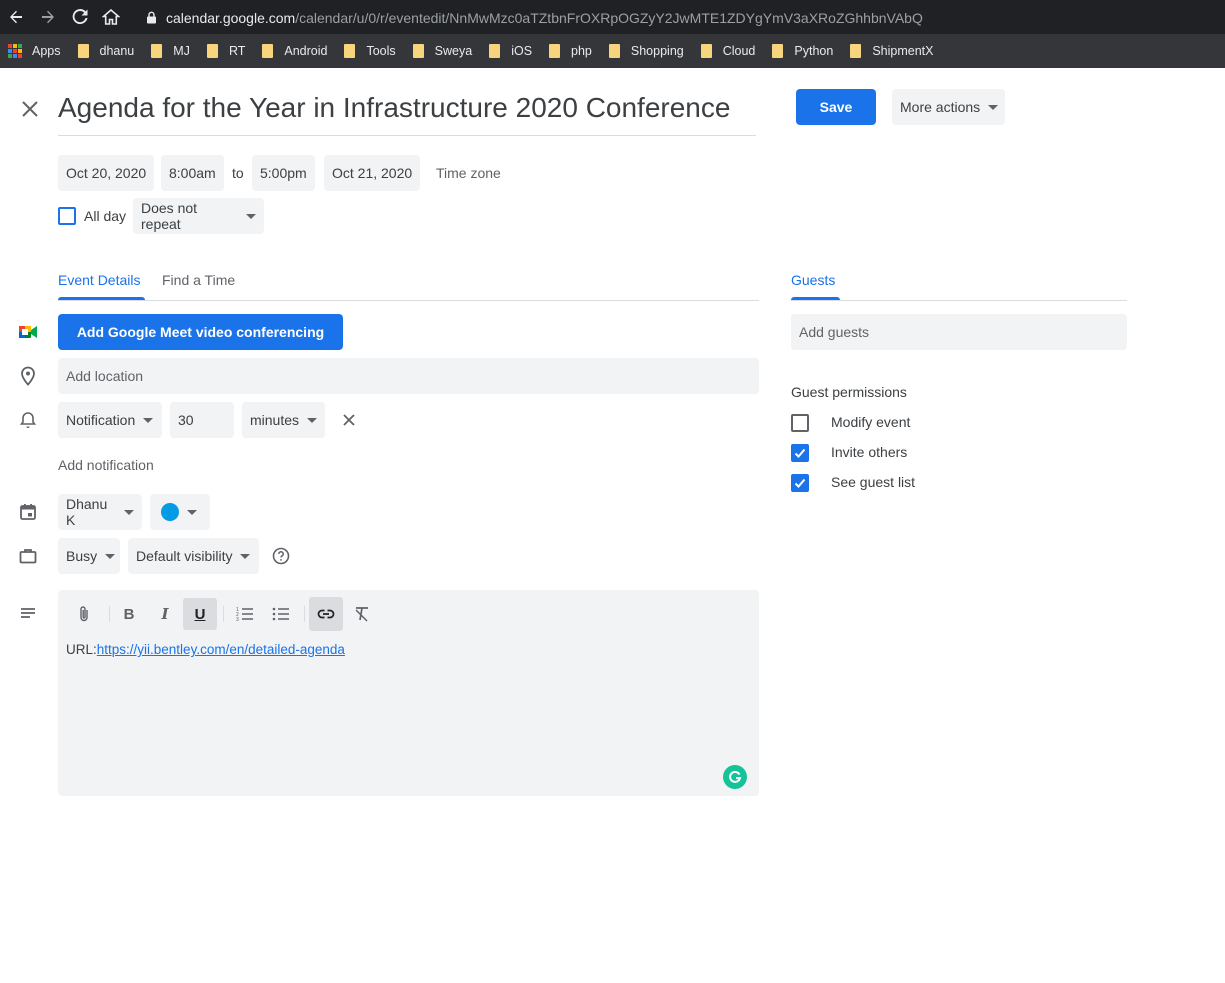  I want to click on link-icon, so click(326, 614).